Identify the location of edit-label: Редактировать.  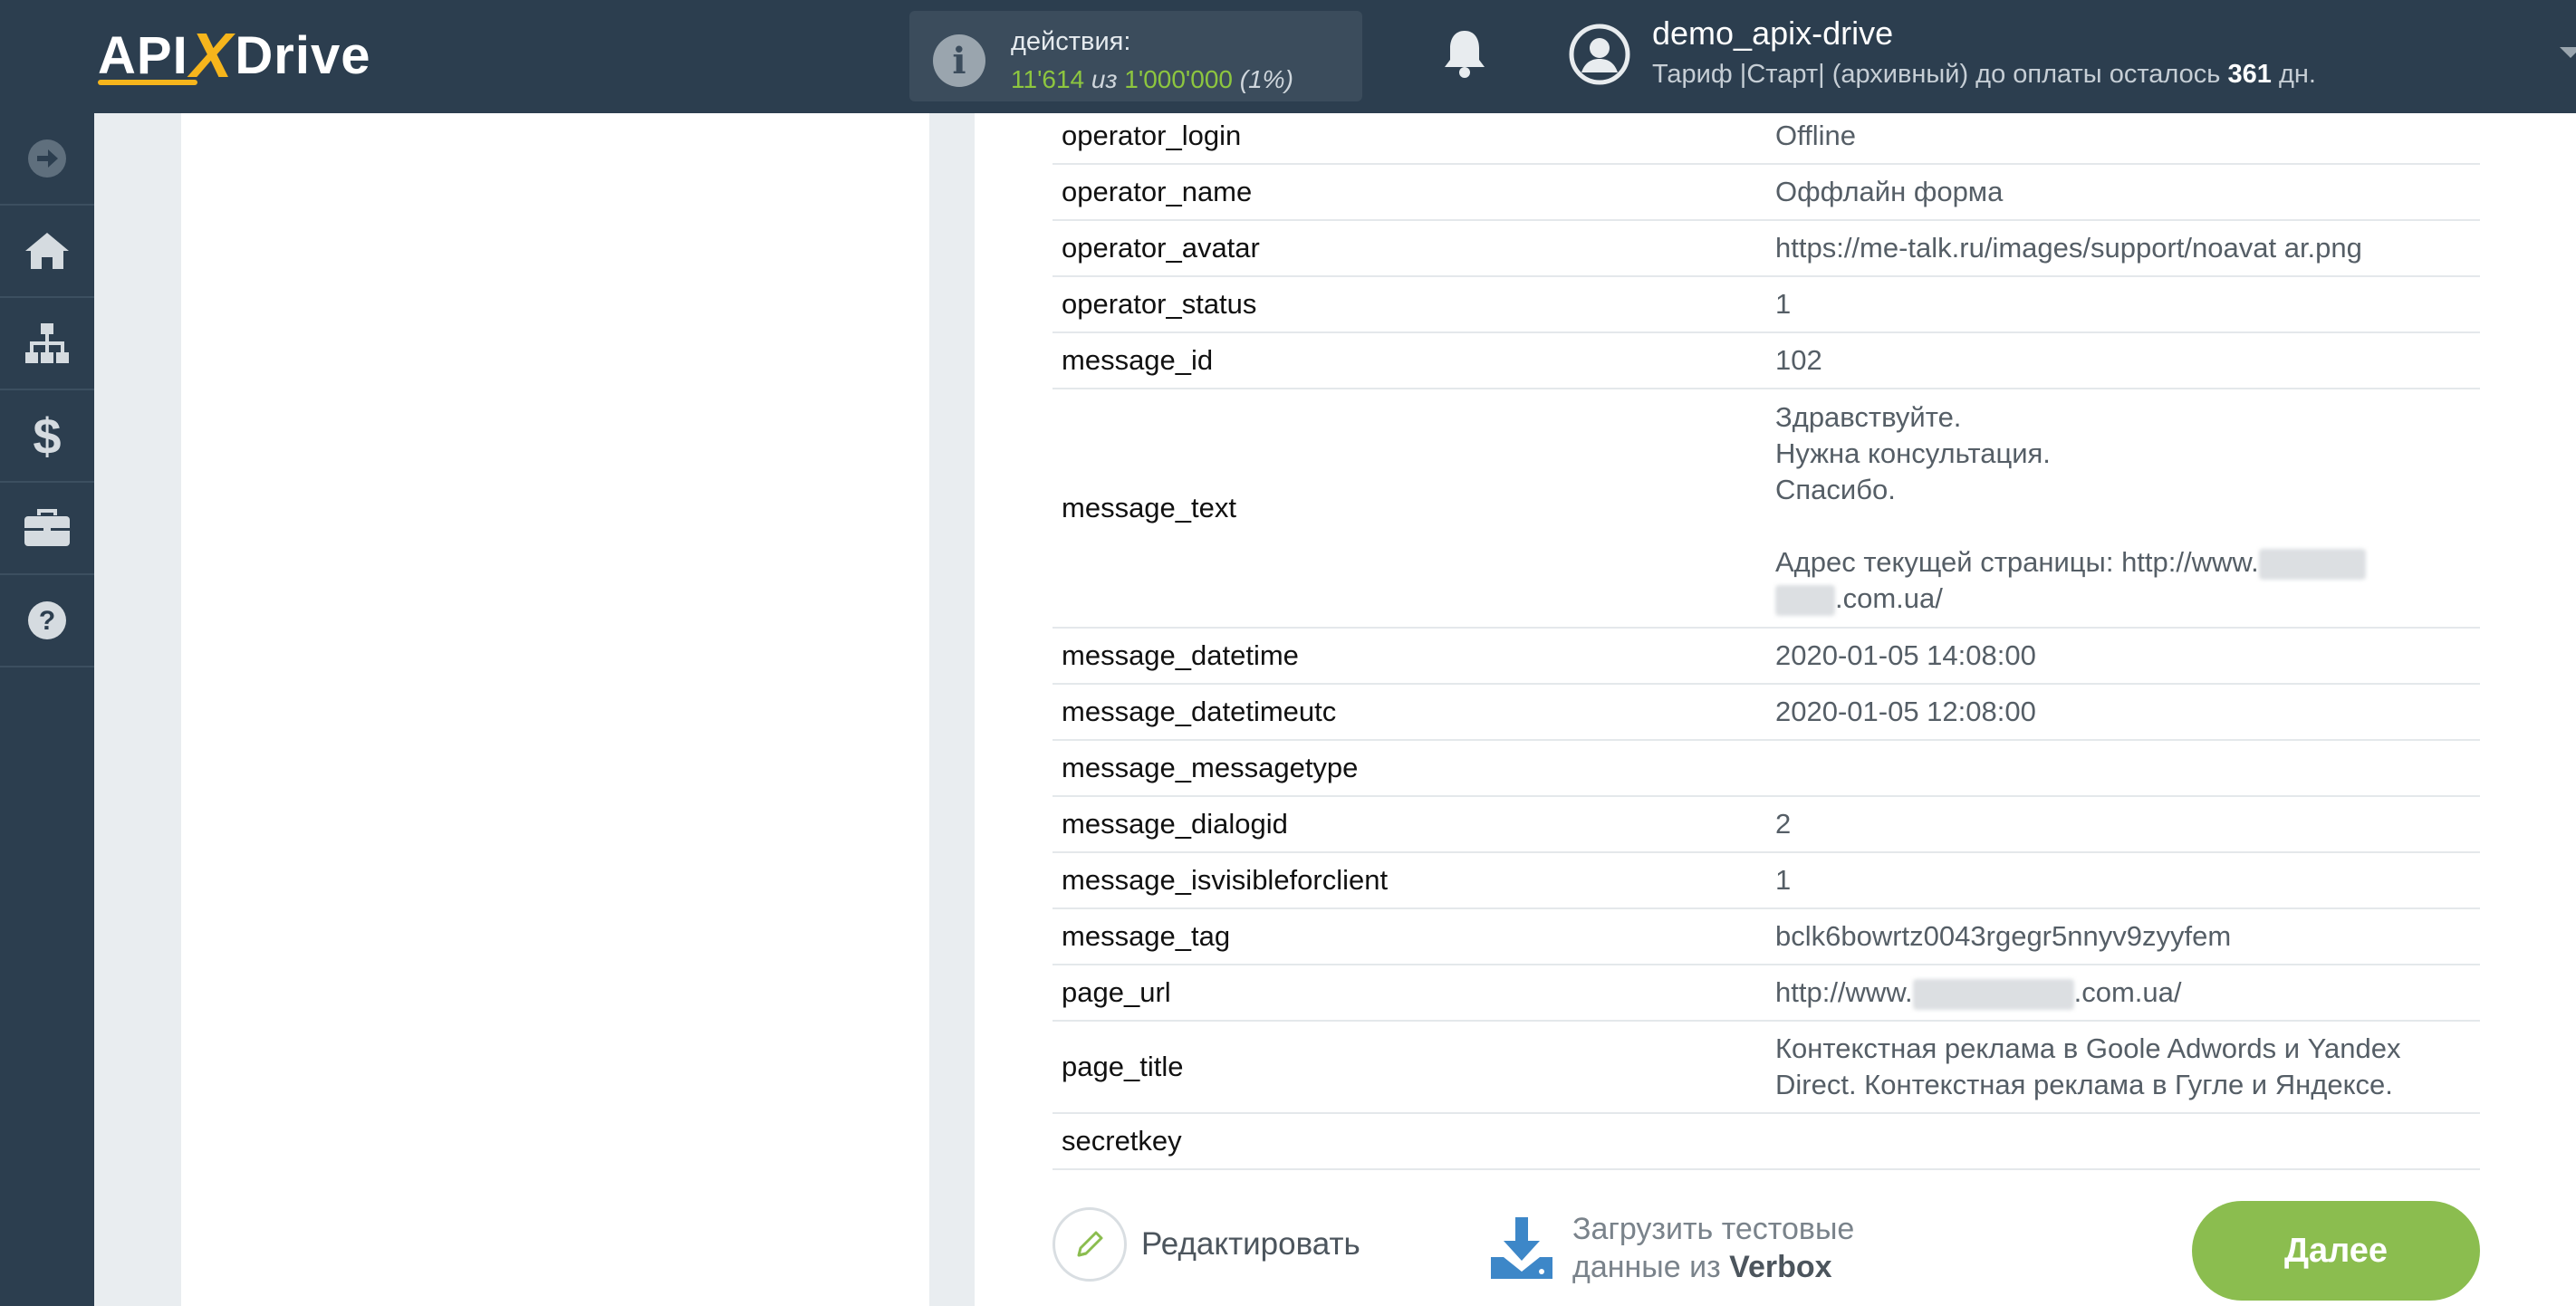
(1250, 1244).